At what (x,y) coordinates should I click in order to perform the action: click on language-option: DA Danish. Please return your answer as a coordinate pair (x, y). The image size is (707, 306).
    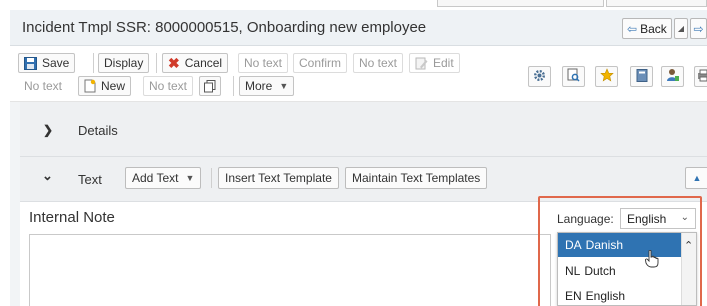
    Looking at the image, I should click on (620, 245).